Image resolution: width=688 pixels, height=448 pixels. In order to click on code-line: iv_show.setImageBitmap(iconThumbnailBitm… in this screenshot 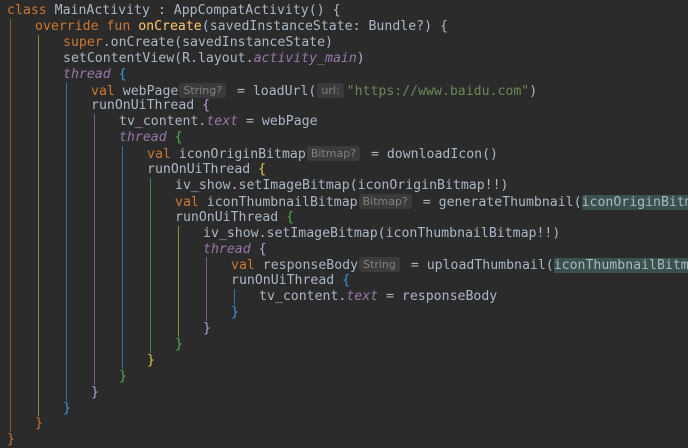, I will do `click(381, 234)`.